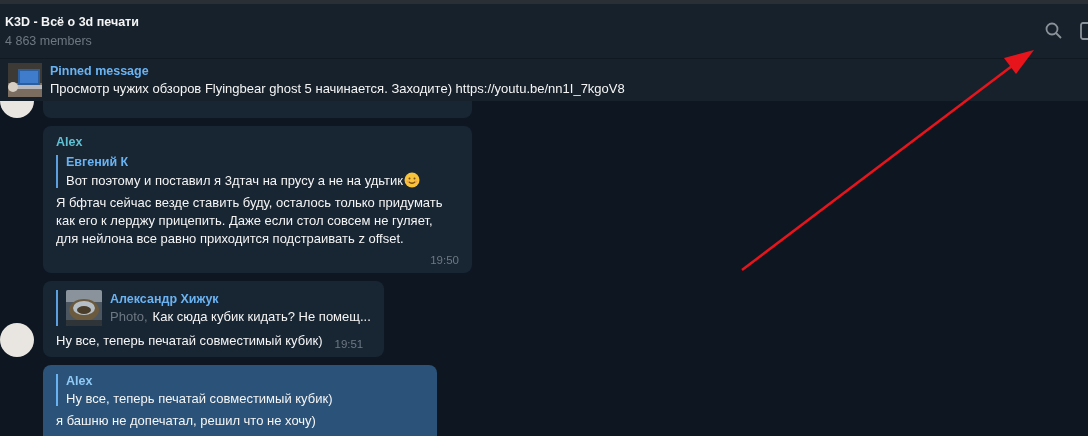 Image resolution: width=1088 pixels, height=436 pixels. Describe the element at coordinates (98, 162) in the screenshot. I see `reply-author: Евгений К` at that location.